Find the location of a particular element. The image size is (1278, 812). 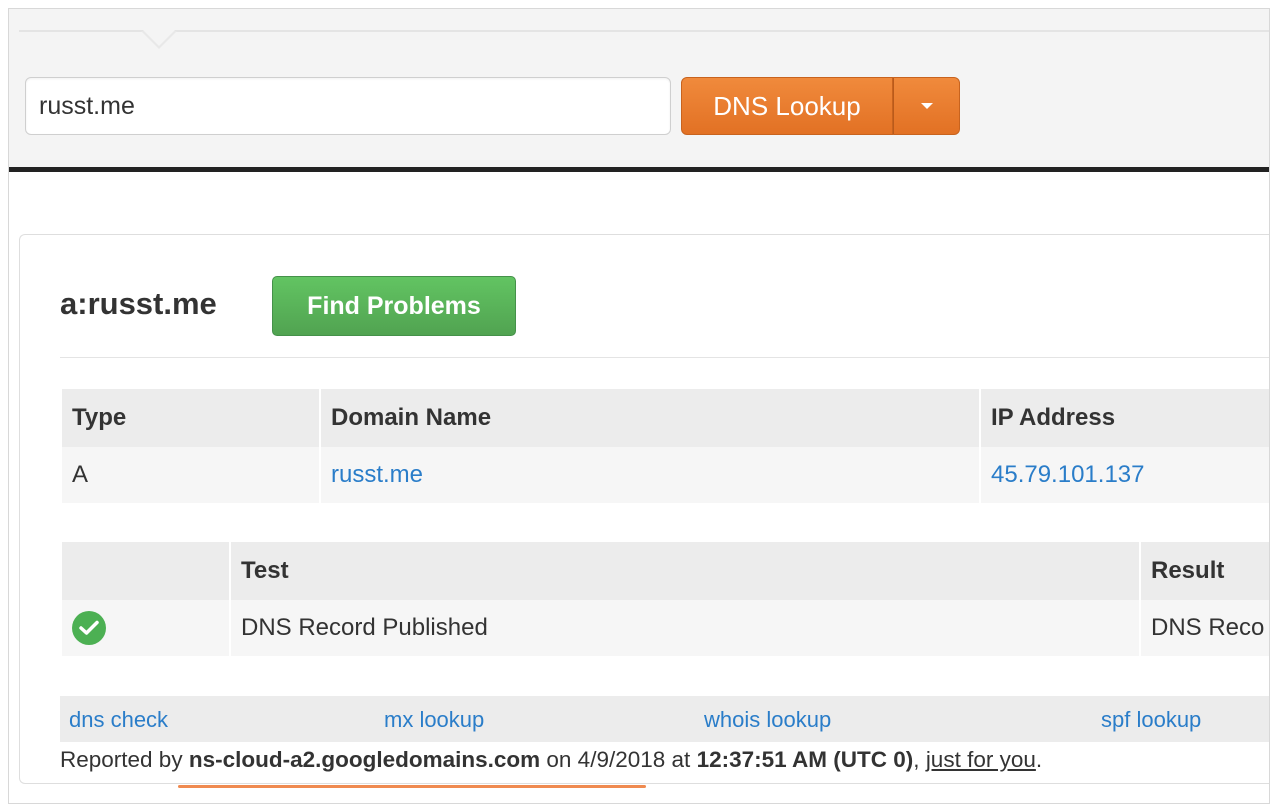

table-row: A russt.me 45.79.101.137 is located at coordinates (664, 475).